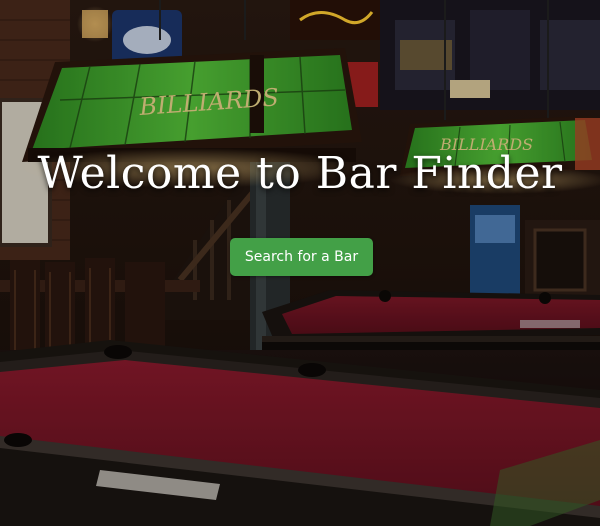 Image resolution: width=600 pixels, height=526 pixels. I want to click on page-title: Welcome to Bar Finder, so click(300, 173).